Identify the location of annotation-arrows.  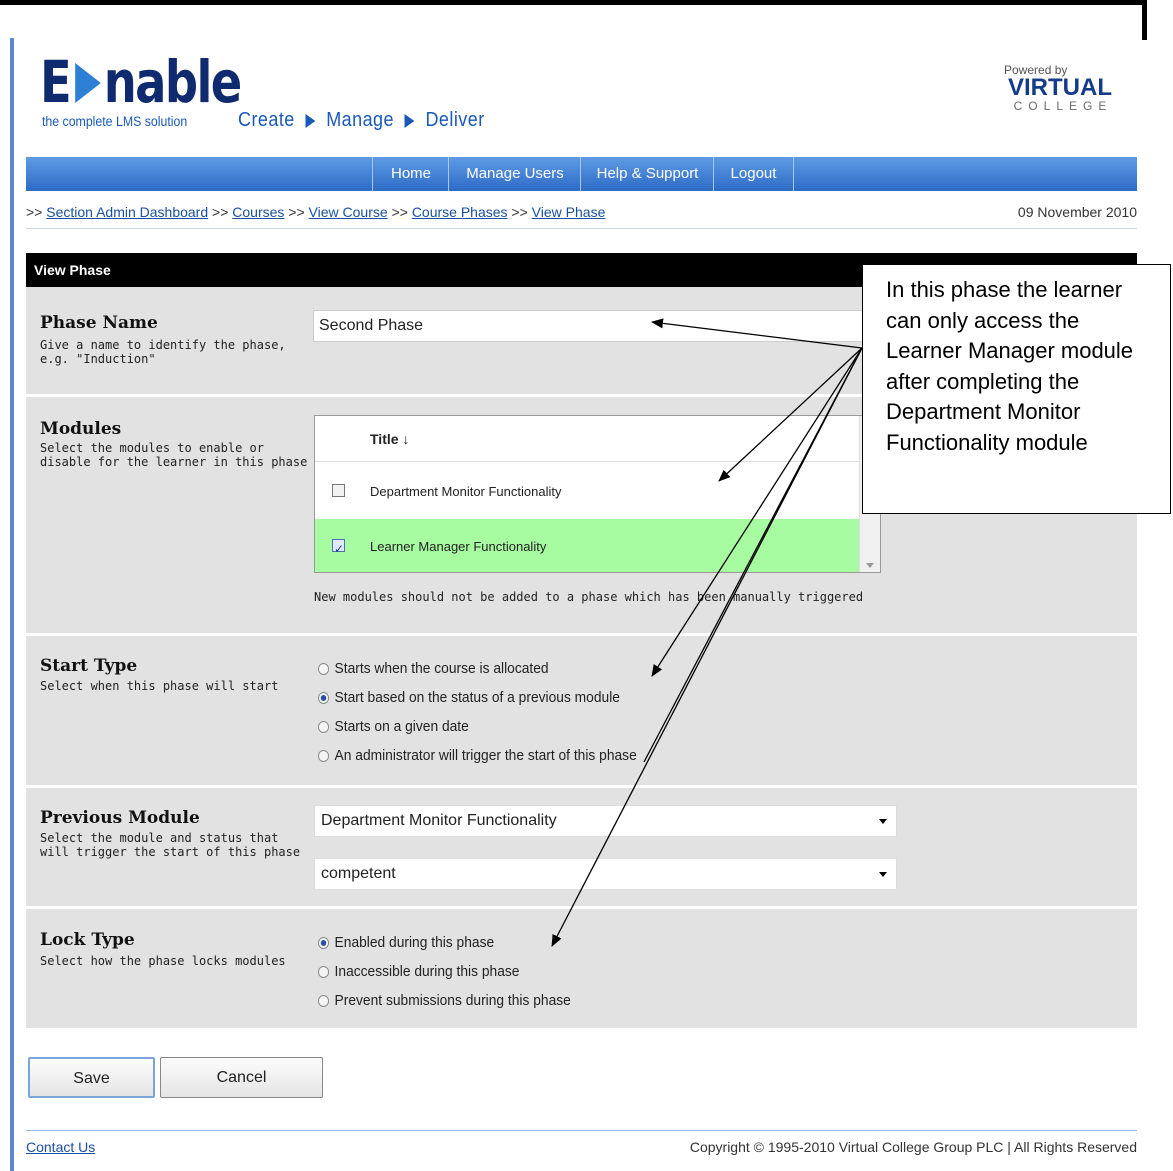
(707, 632).